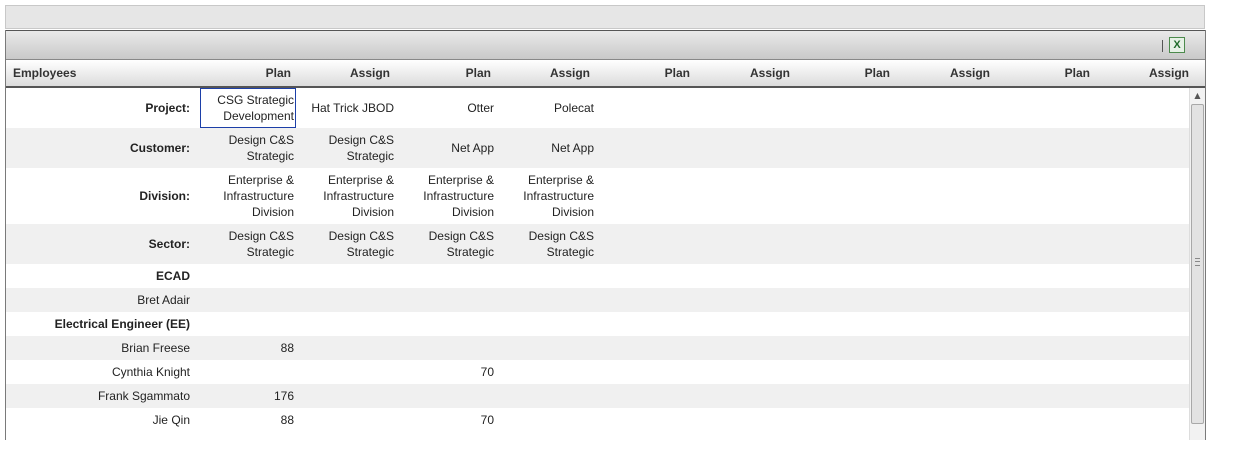 The height and width of the screenshot is (460, 1252). Describe the element at coordinates (605, 45) in the screenshot. I see `grid-toolbar: X` at that location.